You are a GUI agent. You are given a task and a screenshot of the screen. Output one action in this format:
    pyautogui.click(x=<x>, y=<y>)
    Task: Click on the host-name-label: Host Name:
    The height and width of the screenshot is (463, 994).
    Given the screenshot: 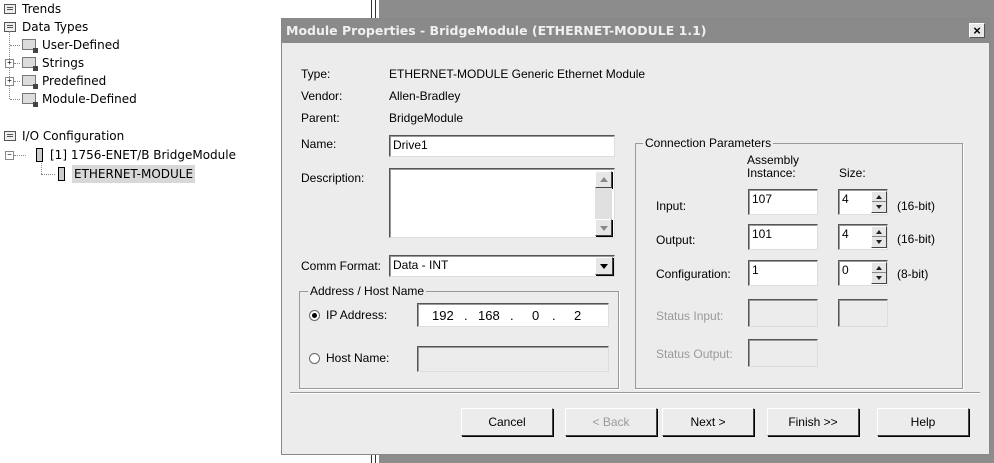 What is the action you would take?
    pyautogui.click(x=358, y=358)
    